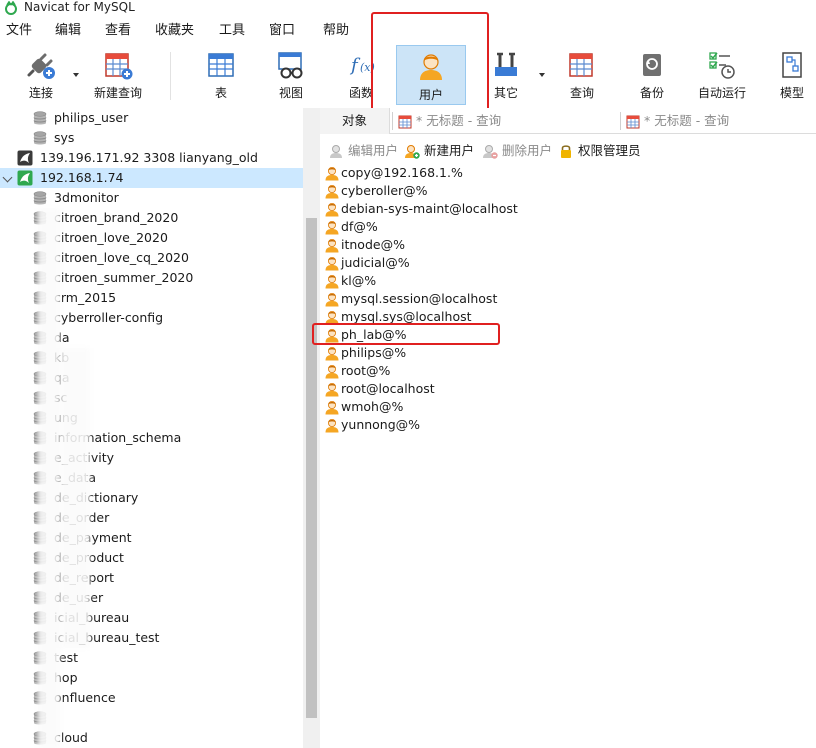 The width and height of the screenshot is (816, 748). What do you see at coordinates (408, 31) in the screenshot?
I see `menu-bar: 文件 编辑 查看 收藏夹 工具 窗口 帮助` at bounding box center [408, 31].